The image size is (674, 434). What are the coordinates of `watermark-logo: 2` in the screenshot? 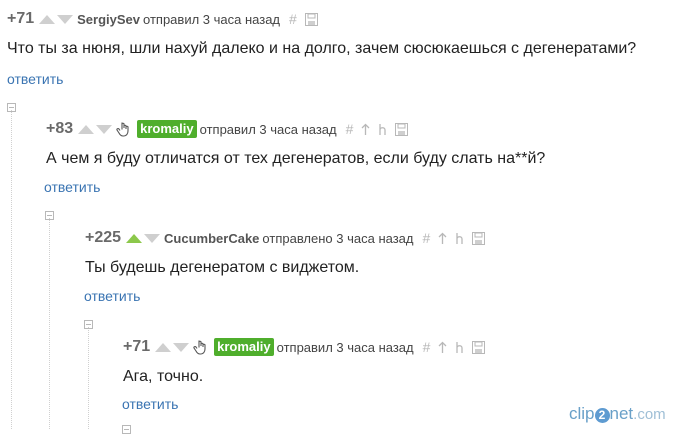 It's located at (602, 415).